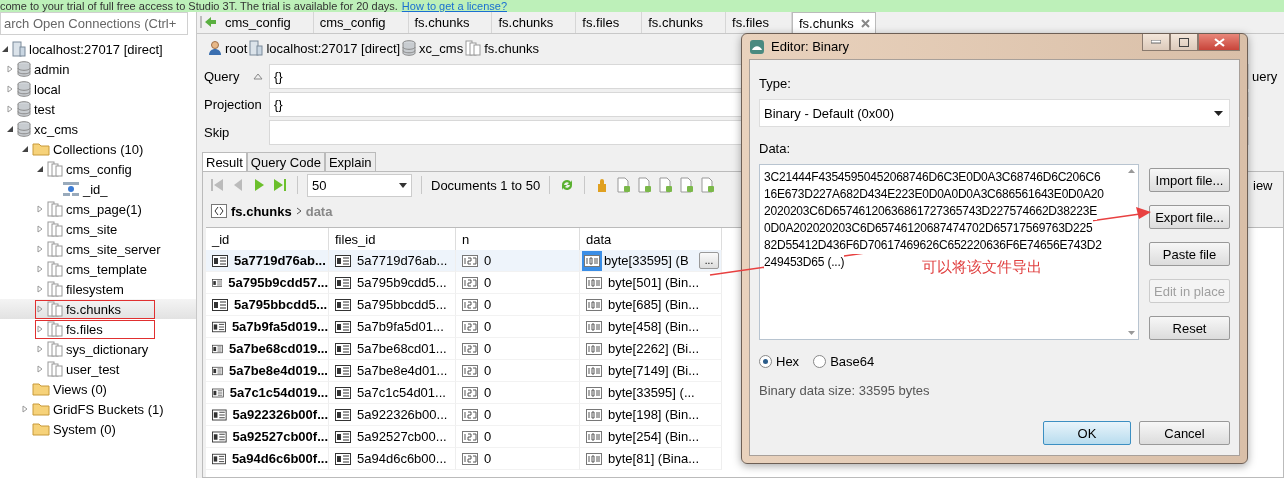  I want to click on tree-item: sys_dictionary, so click(98, 349).